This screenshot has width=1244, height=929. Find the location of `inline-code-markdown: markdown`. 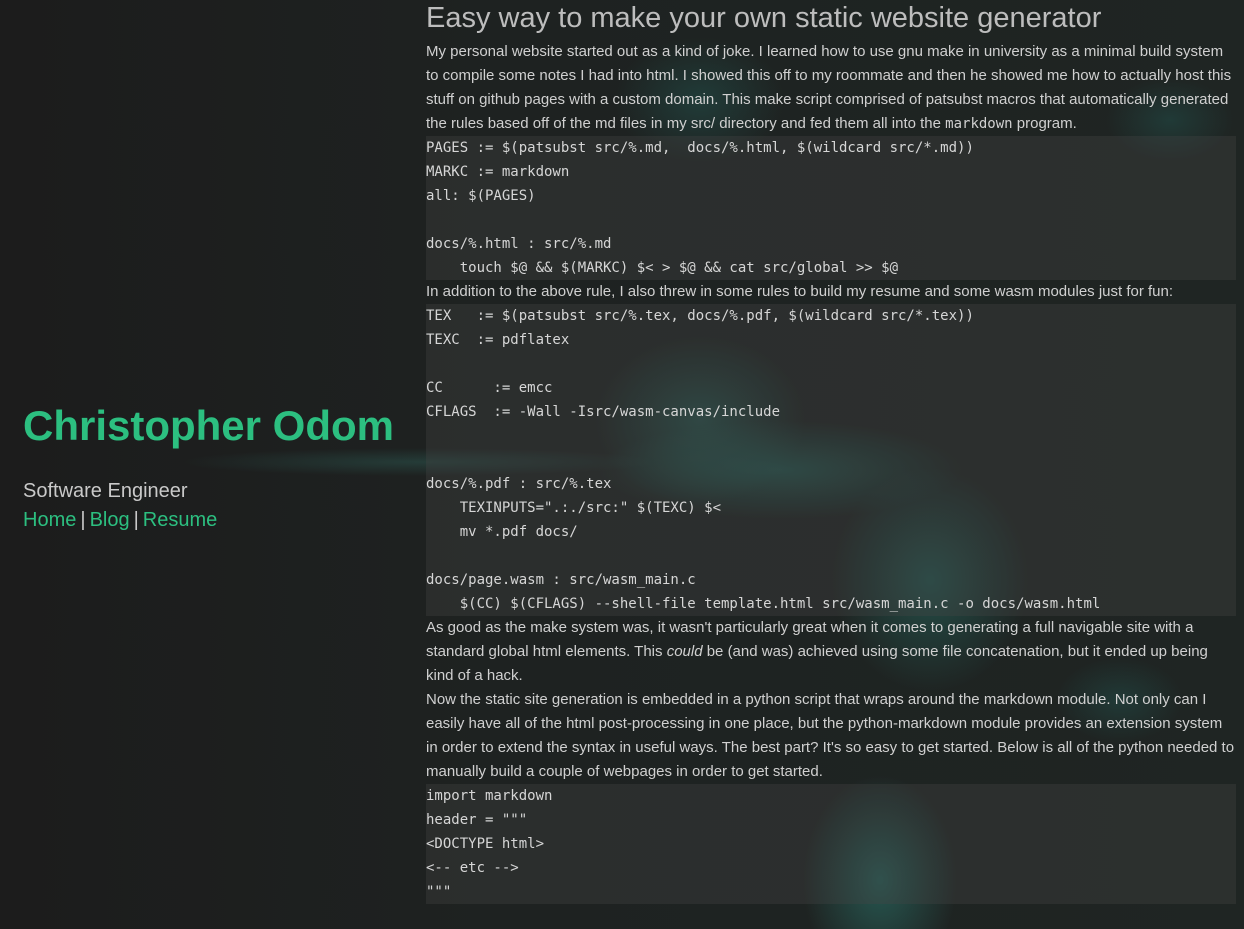

inline-code-markdown: markdown is located at coordinates (979, 124).